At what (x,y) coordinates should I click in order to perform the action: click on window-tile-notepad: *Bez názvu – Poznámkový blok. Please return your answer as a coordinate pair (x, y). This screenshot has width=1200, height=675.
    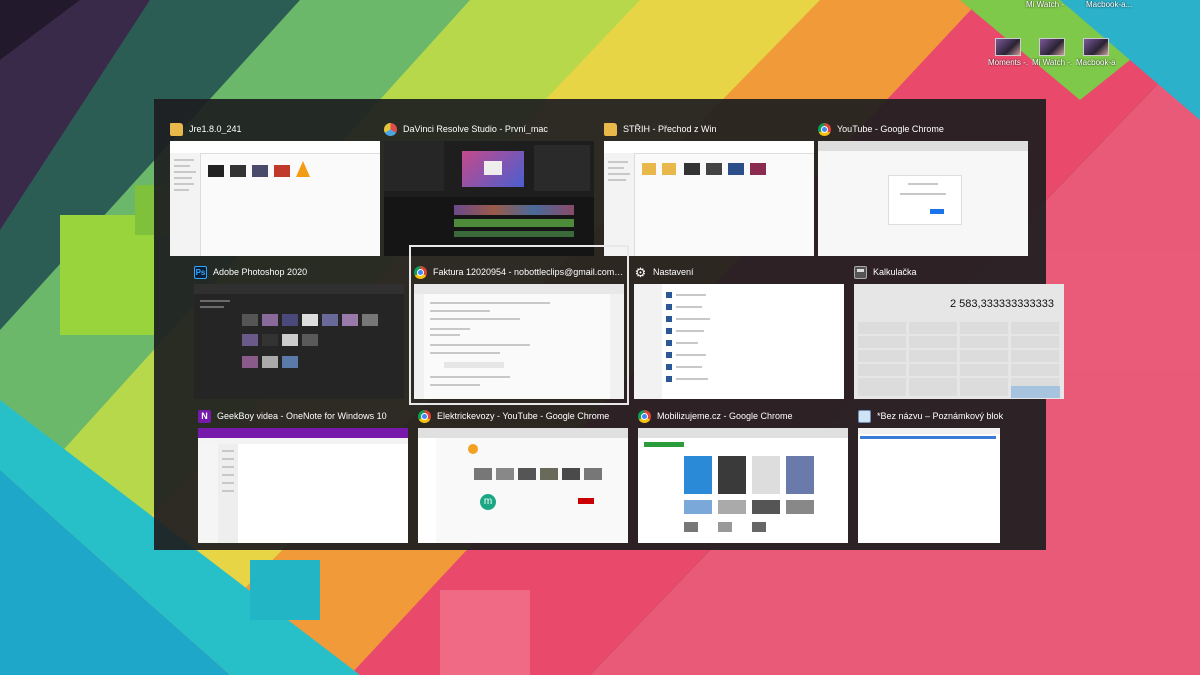
    Looking at the image, I should click on (963, 469).